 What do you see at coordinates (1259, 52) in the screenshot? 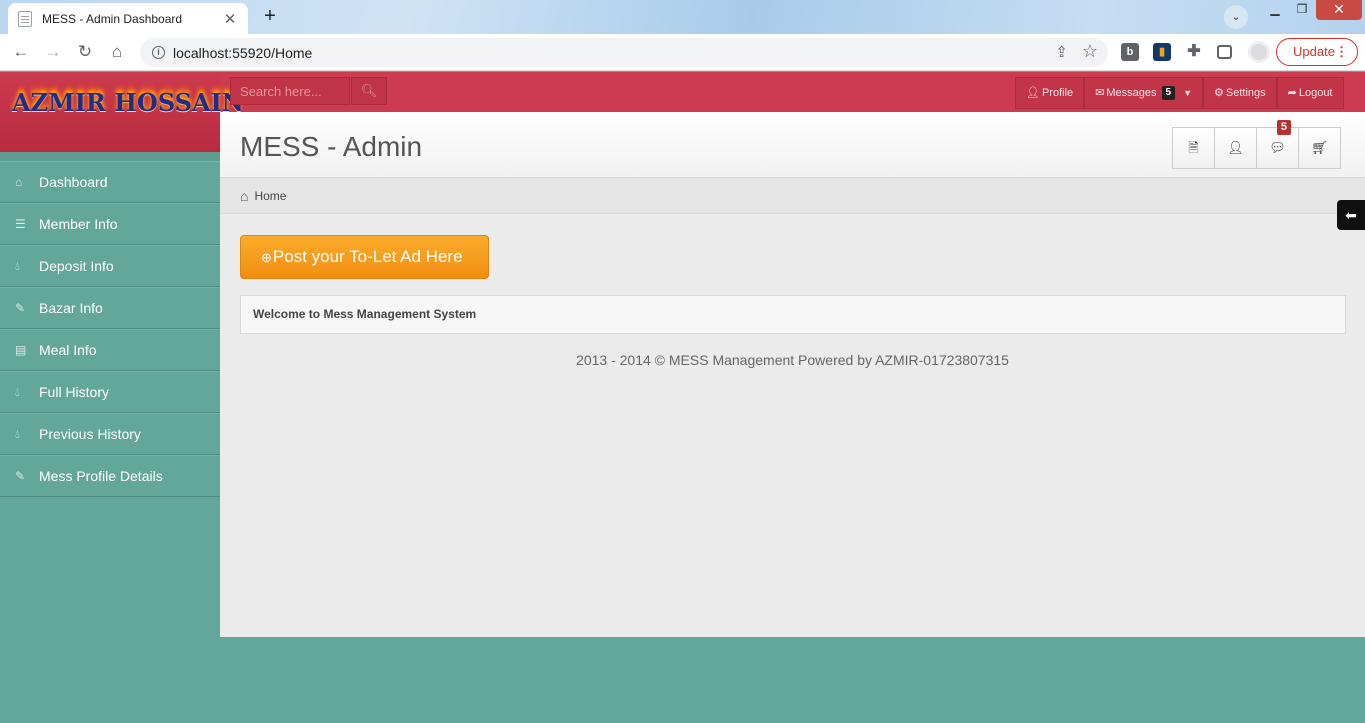
I see `profile-avatar` at bounding box center [1259, 52].